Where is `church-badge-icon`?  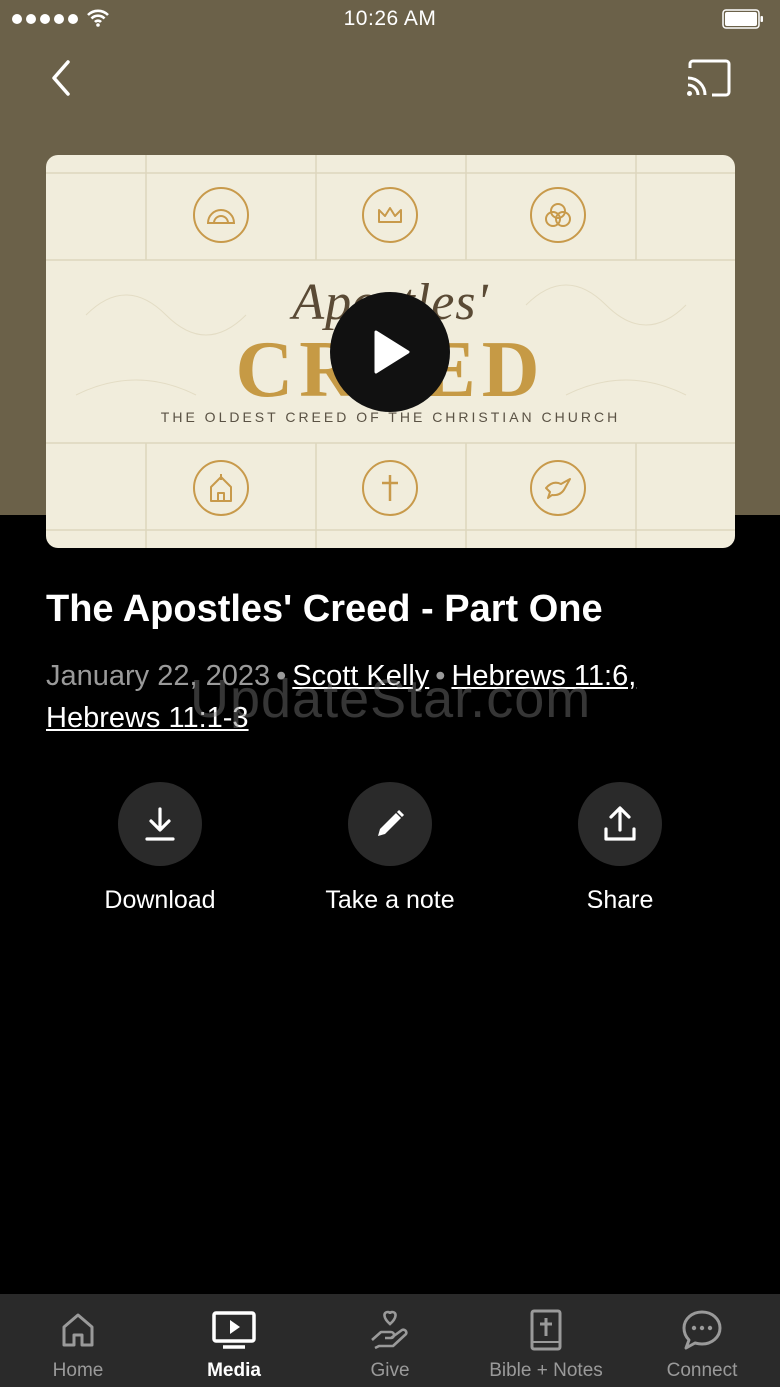 church-badge-icon is located at coordinates (221, 488).